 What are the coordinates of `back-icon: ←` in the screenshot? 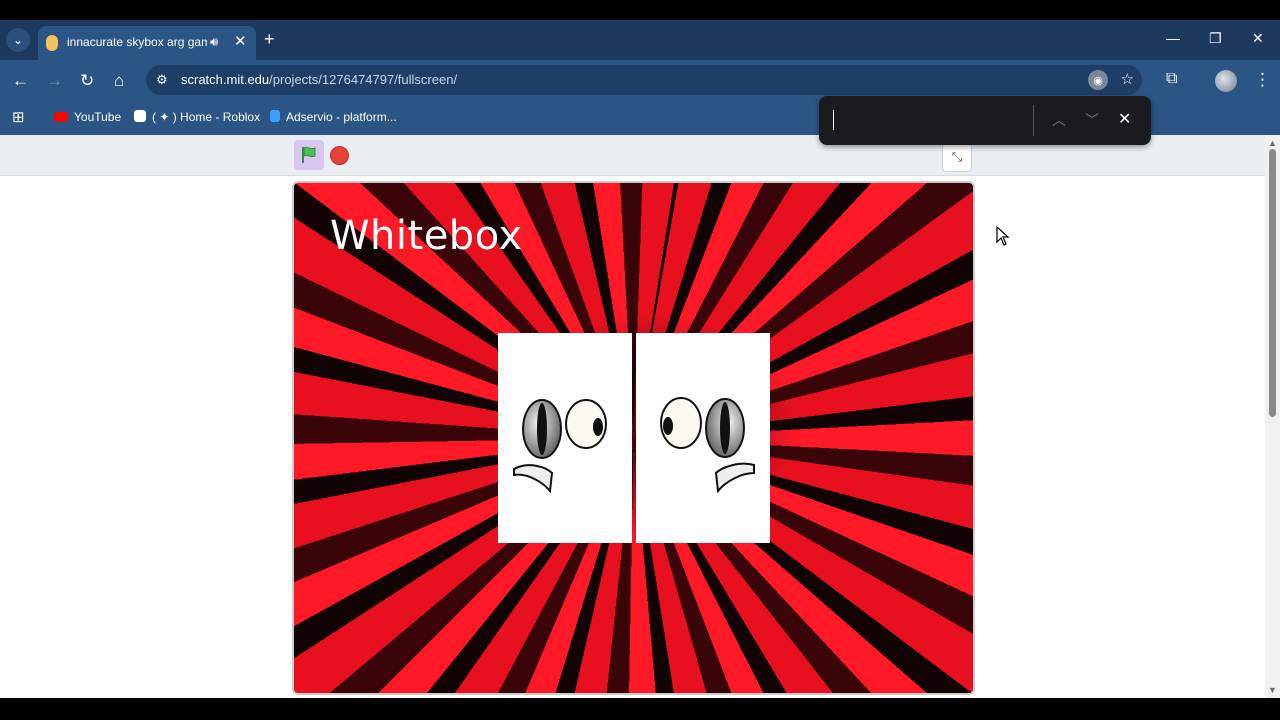 It's located at (20, 81).